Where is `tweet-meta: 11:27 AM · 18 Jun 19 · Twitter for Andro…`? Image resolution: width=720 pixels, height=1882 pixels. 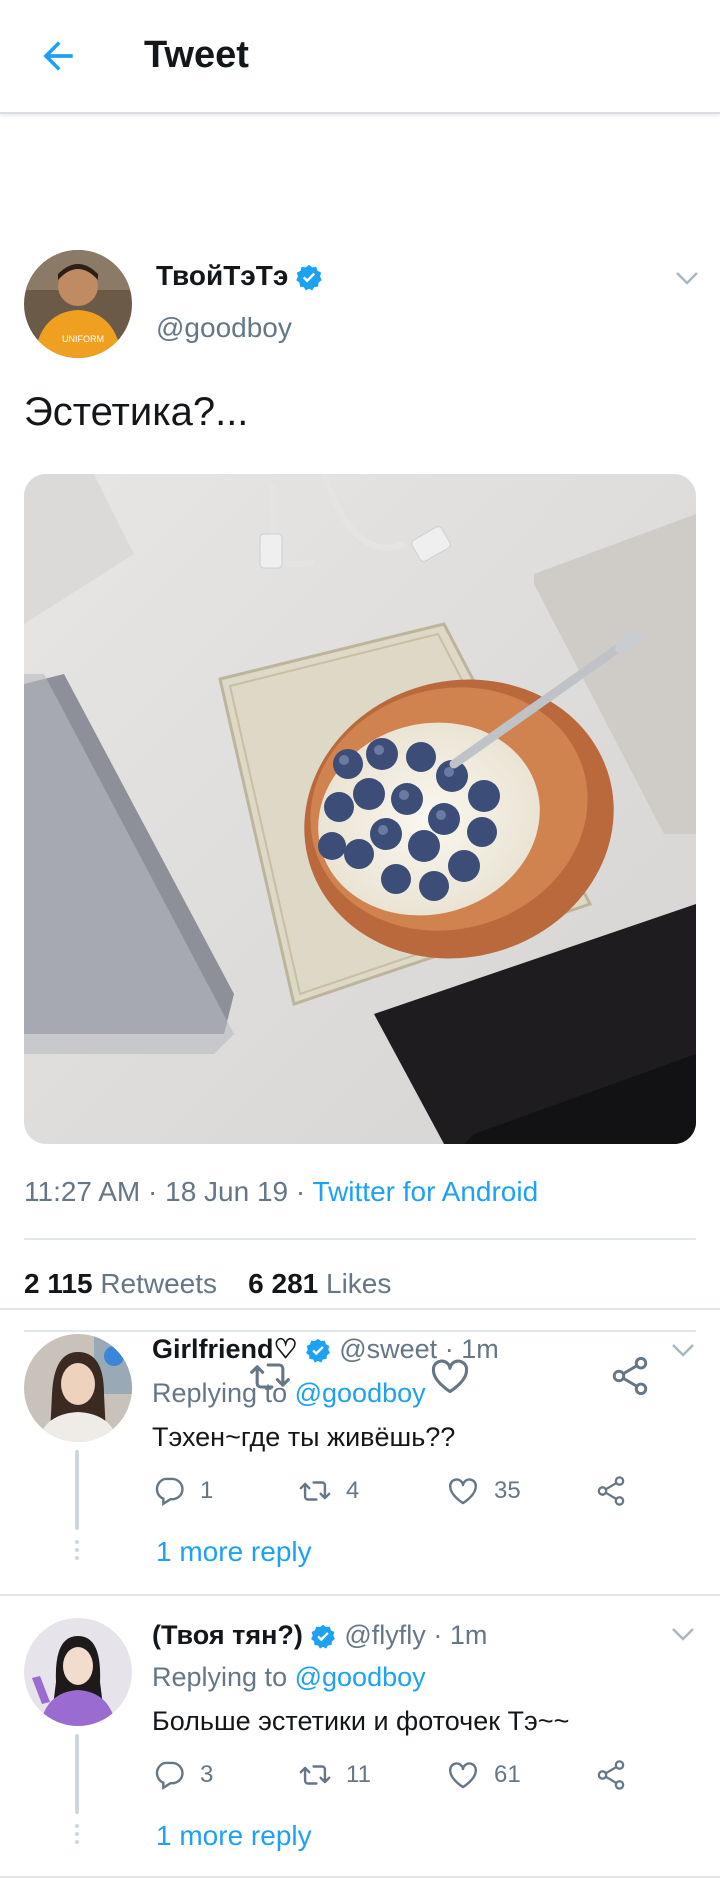
tweet-meta: 11:27 AM · 18 Jun 19 · Twitter for Andro… is located at coordinates (281, 1192).